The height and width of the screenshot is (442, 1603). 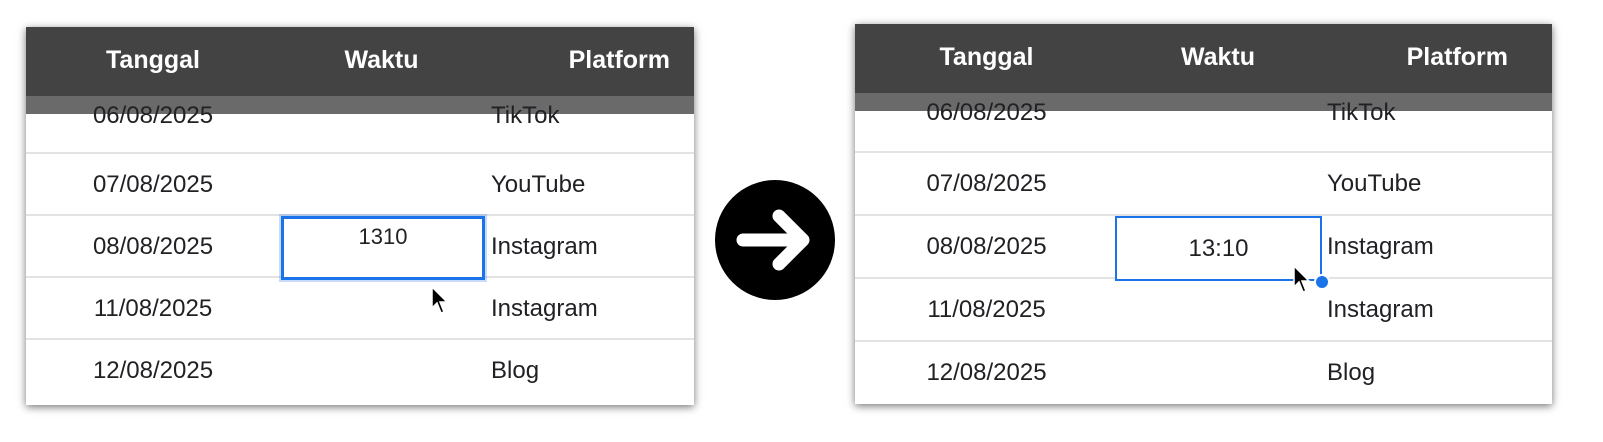 I want to click on selected-cell-time: 13:10, so click(x=1218, y=248).